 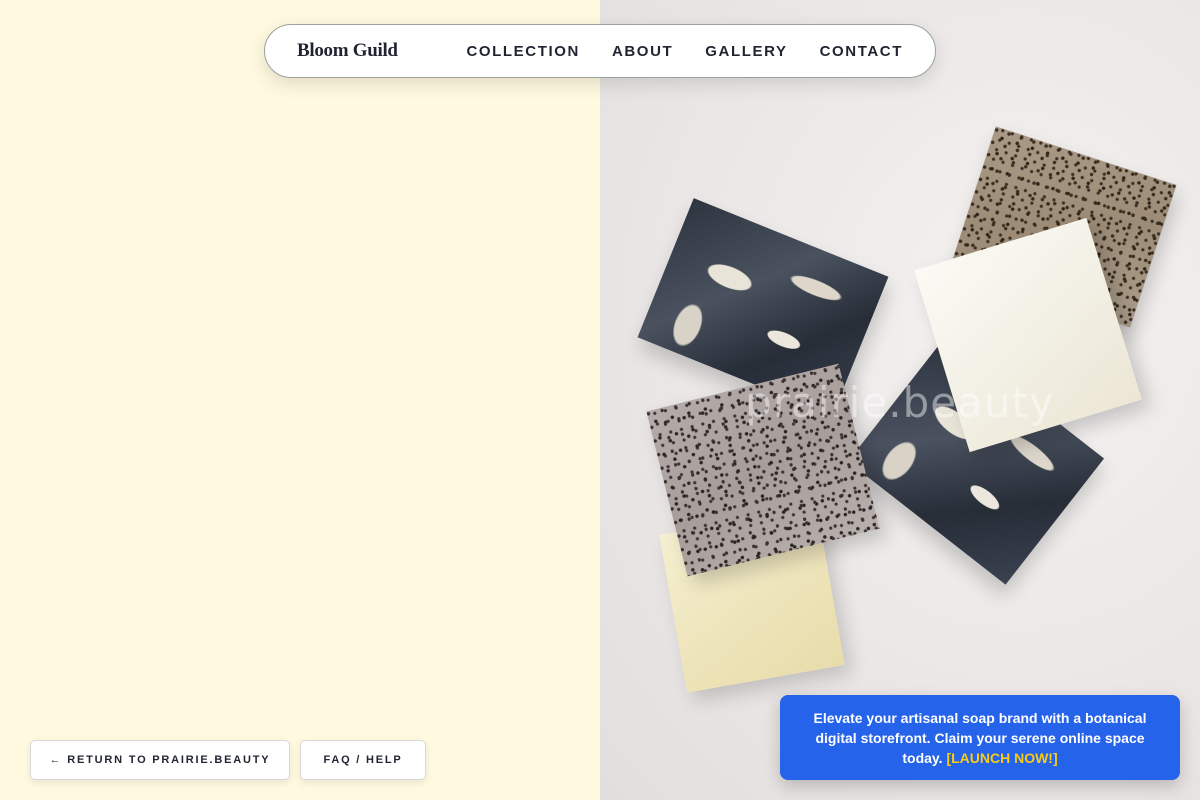 I want to click on return-button: ← RETURN TO PRAIRIE.BEAUTY, so click(x=160, y=760).